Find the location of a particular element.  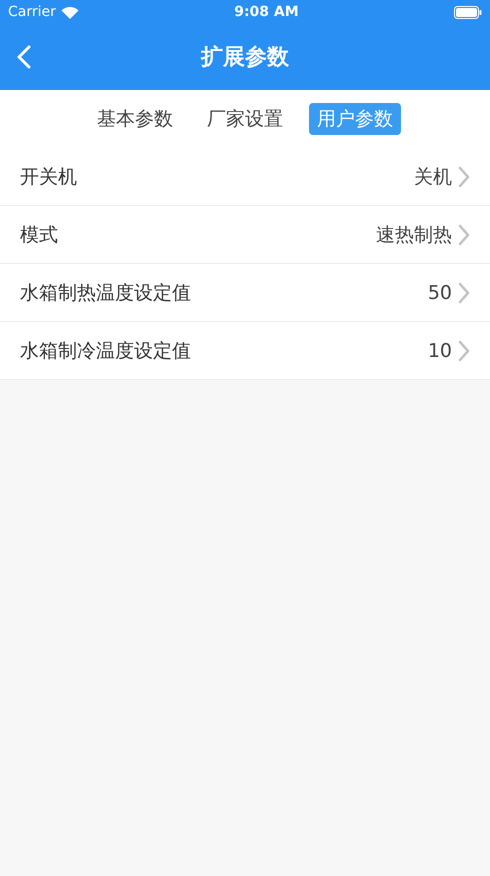

row-label: 水箱制热温度设定值 is located at coordinates (105, 293).